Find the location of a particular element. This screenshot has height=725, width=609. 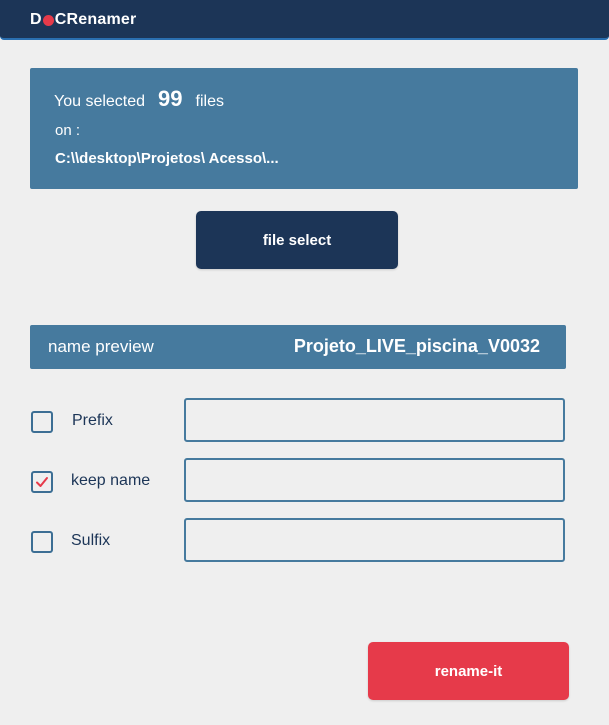

logo-text: CRenamer is located at coordinates (95, 19).